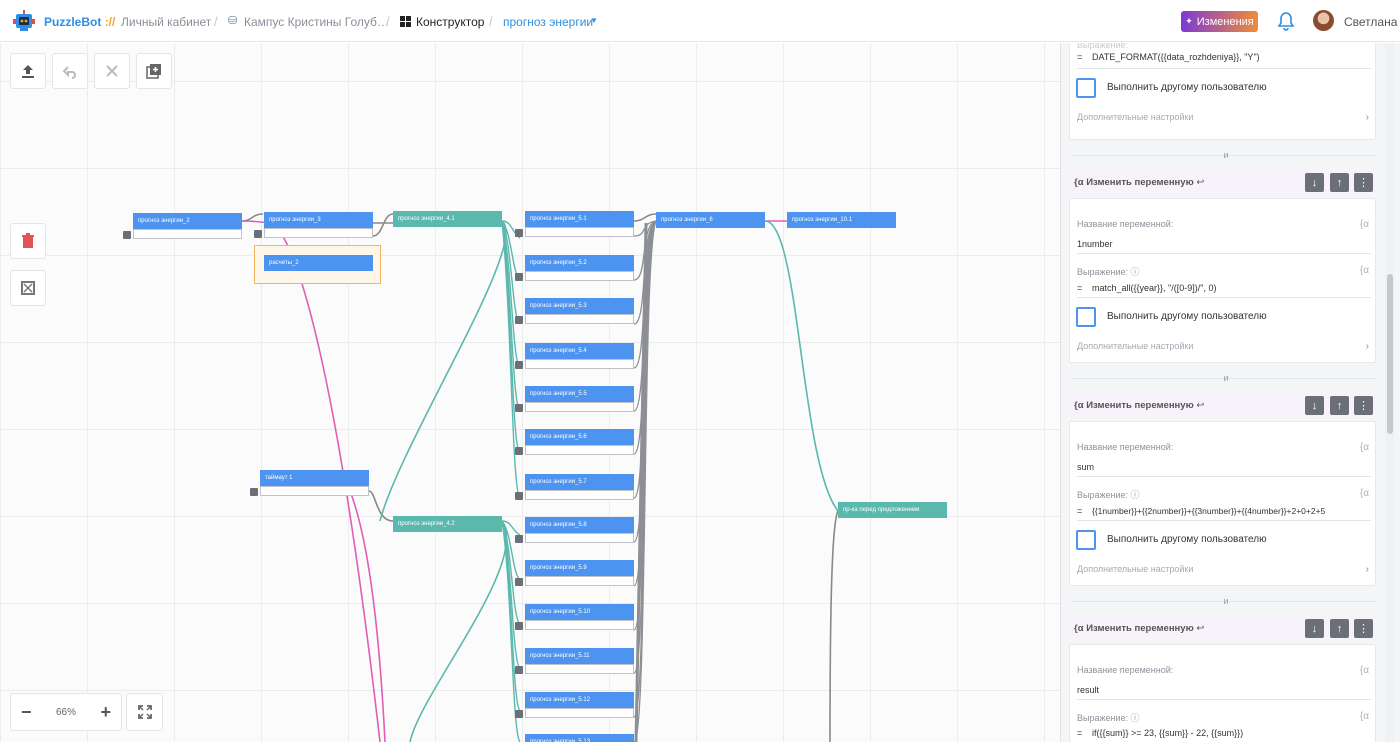 This screenshot has height=742, width=1400. What do you see at coordinates (574, 268) in the screenshot?
I see `flow-node: прогноз энергии_5.2` at bounding box center [574, 268].